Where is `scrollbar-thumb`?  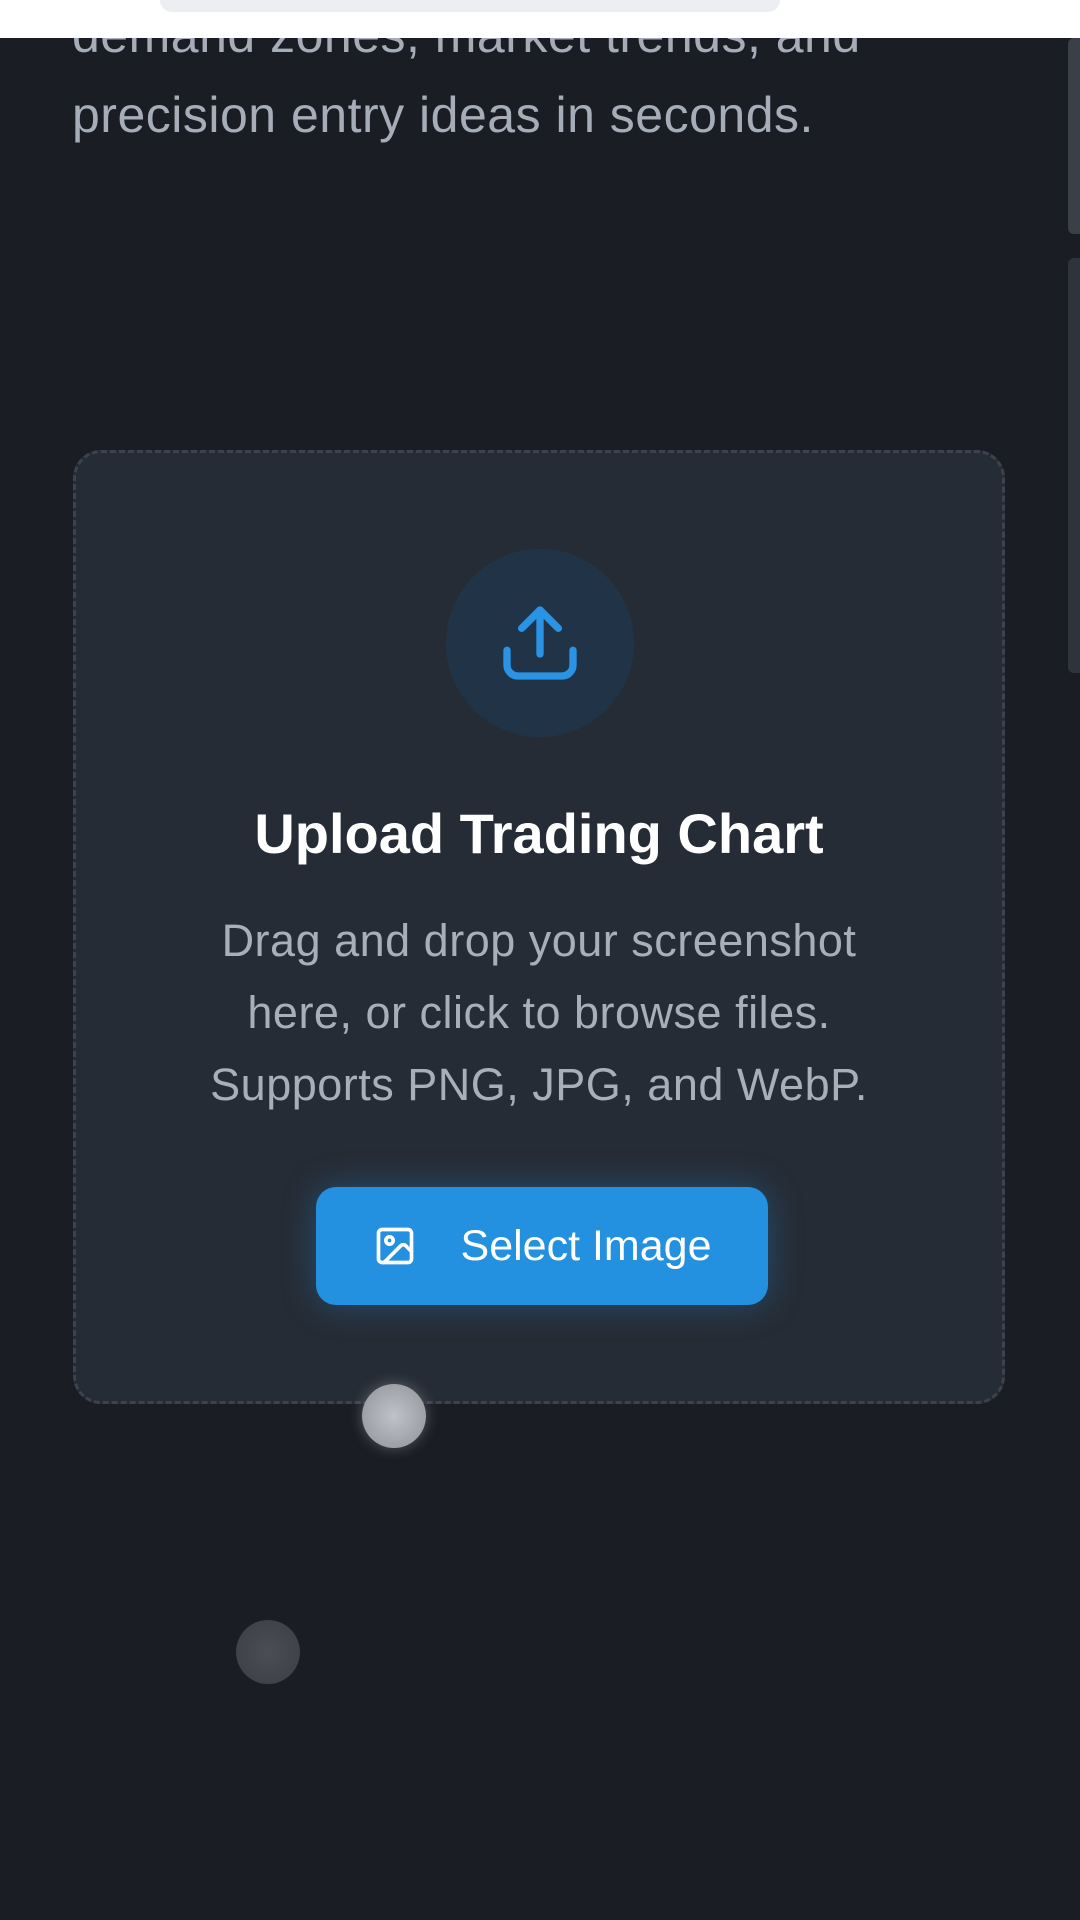 scrollbar-thumb is located at coordinates (1074, 136).